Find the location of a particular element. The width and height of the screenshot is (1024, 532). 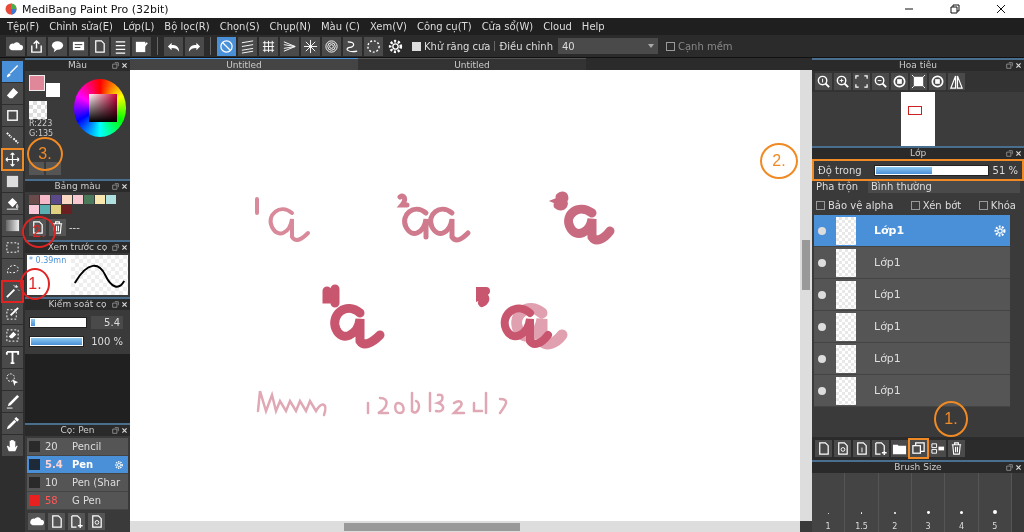

primary-color-swatch is located at coordinates (37, 83).